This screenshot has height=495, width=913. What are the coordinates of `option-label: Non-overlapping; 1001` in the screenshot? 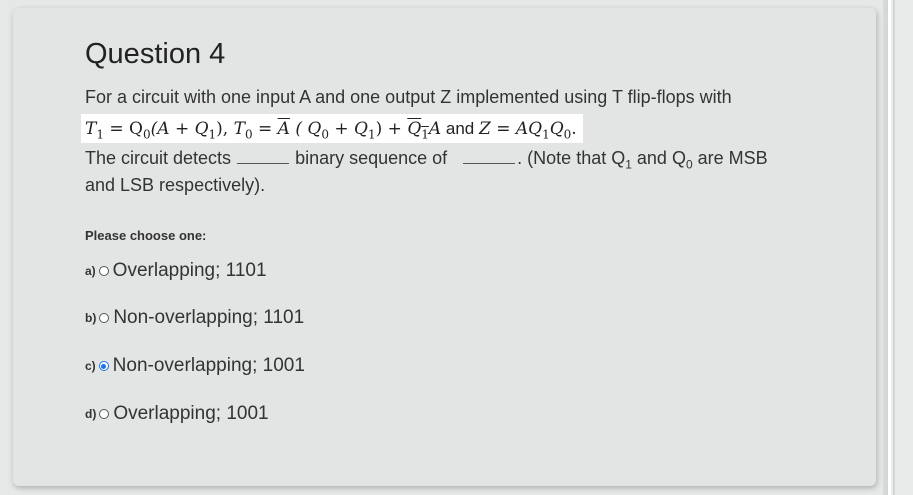 It's located at (209, 366).